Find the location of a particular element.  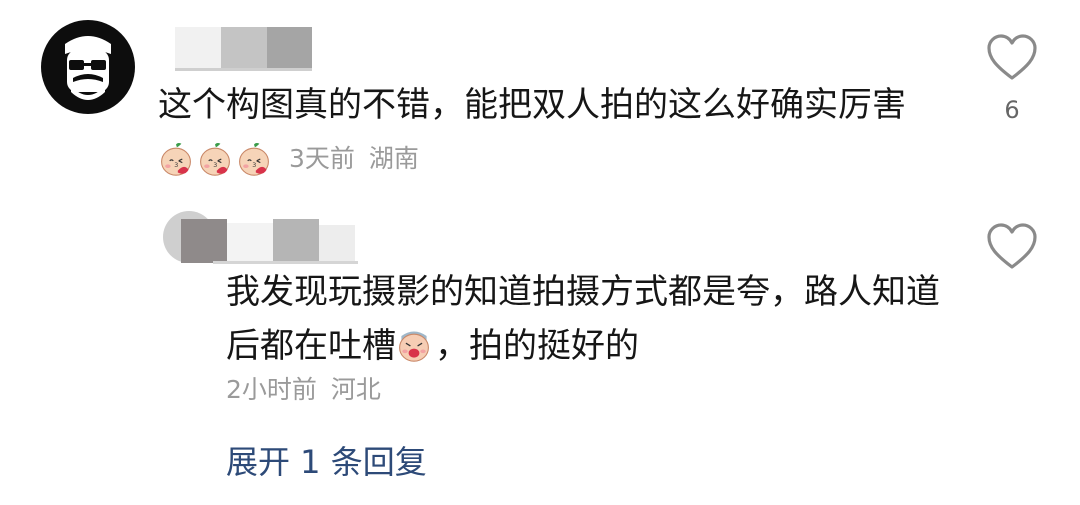

reply-body: 我发现玩摄影的知道拍摄方式都是夸，路人知道后都在吐槽 ，拍的挺好的 is located at coordinates (586, 319).